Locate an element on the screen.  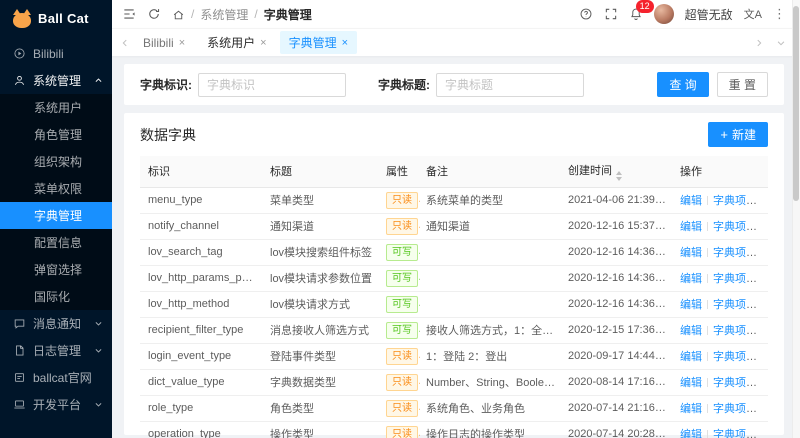
fullscreen-icon is located at coordinates (611, 14).